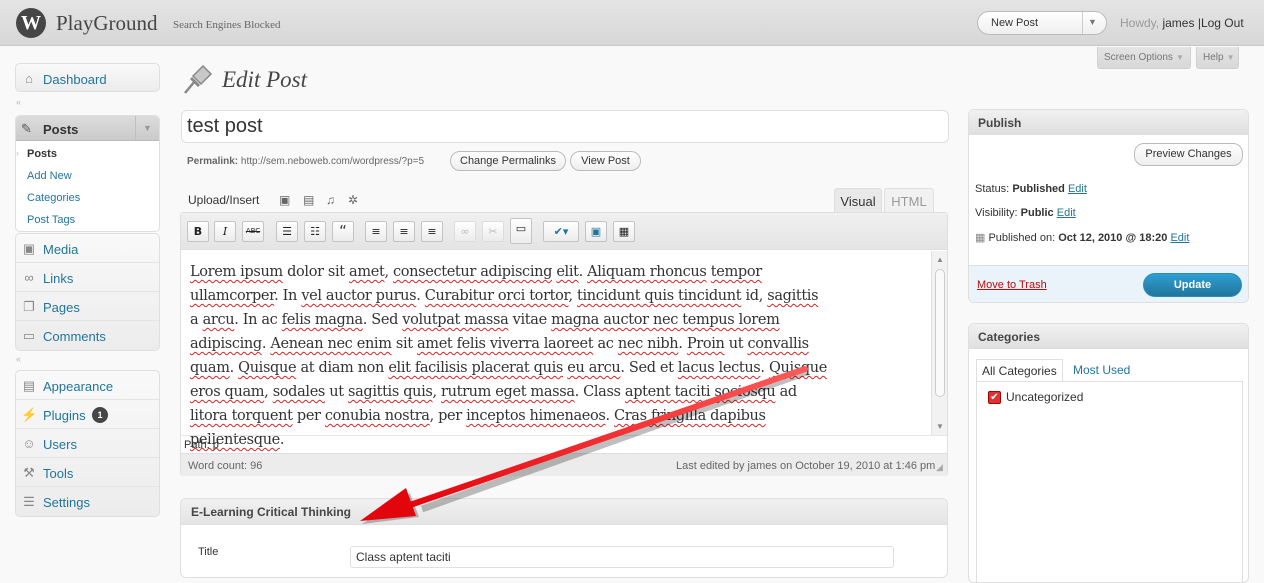 This screenshot has height=583, width=1264. What do you see at coordinates (232, 296) in the screenshot?
I see `misspelled-text-segment: ullamcorper` at bounding box center [232, 296].